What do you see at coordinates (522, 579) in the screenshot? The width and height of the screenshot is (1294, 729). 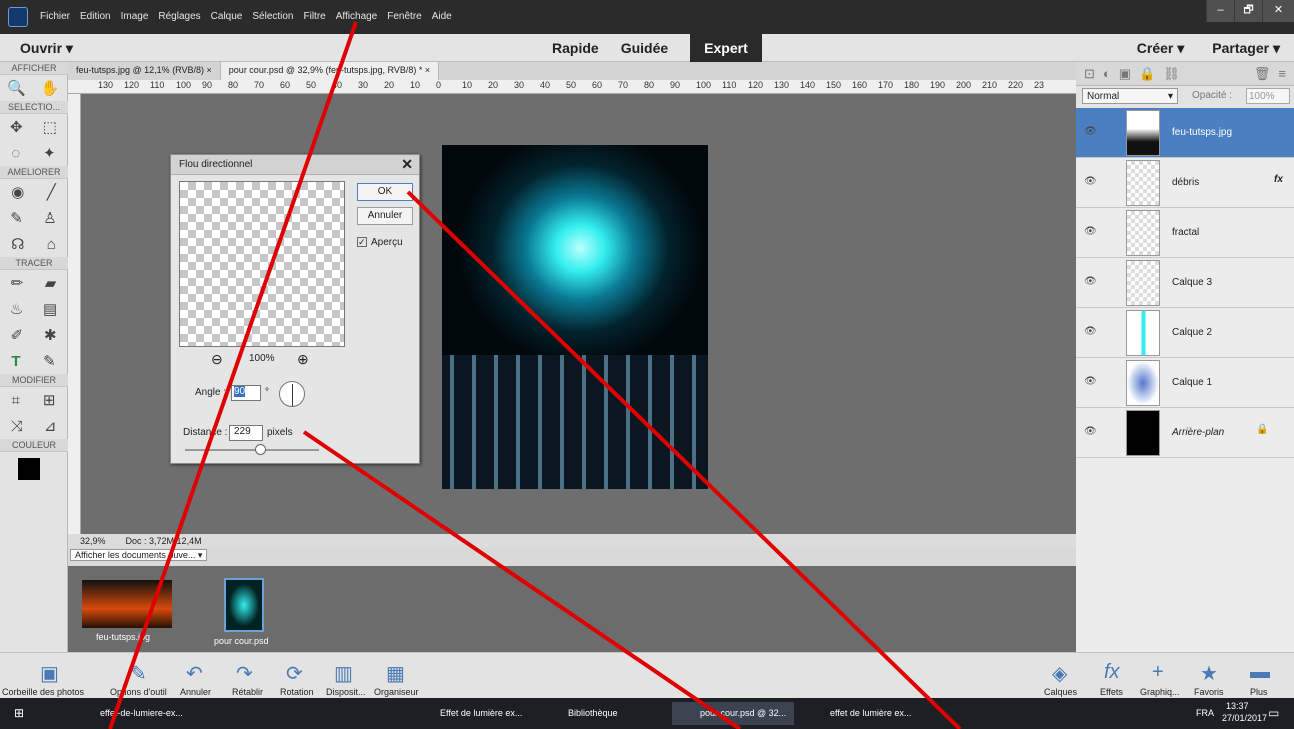 I see `annotation-line-distance` at bounding box center [522, 579].